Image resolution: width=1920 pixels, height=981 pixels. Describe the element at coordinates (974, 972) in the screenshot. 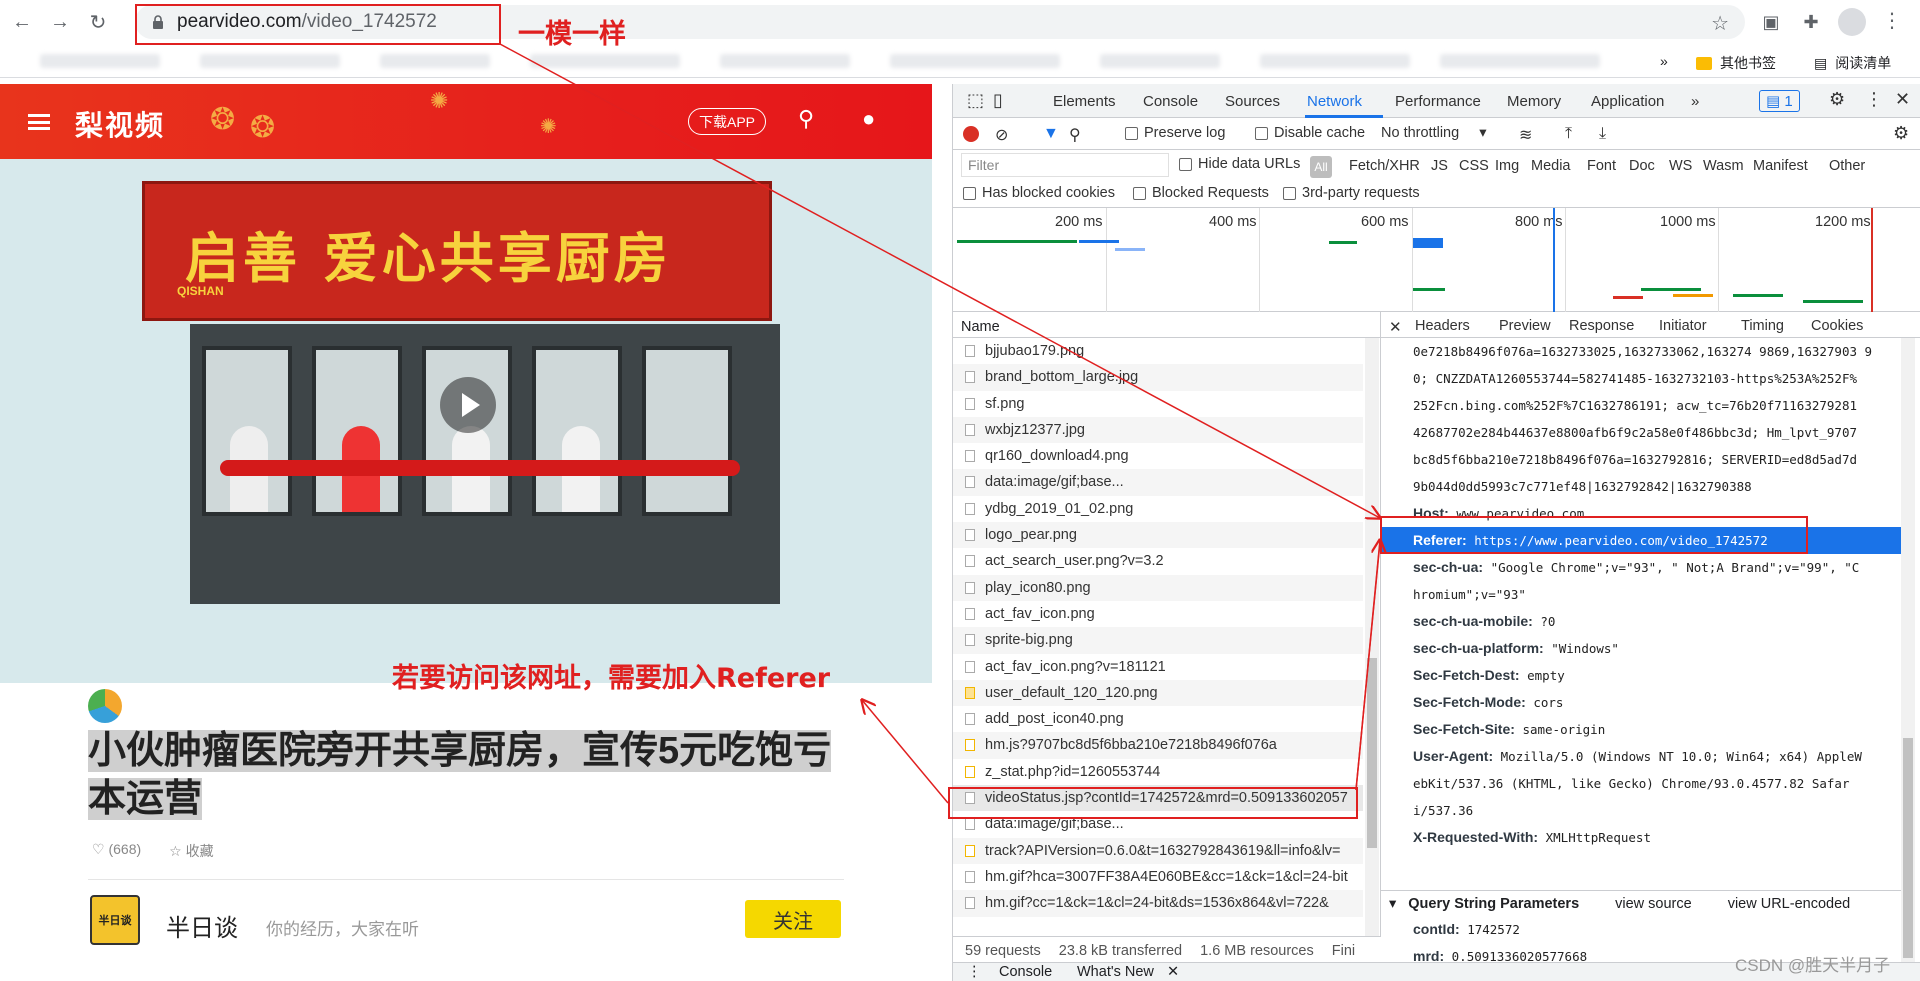

I see `drawer-menu-icon: ⋮` at that location.